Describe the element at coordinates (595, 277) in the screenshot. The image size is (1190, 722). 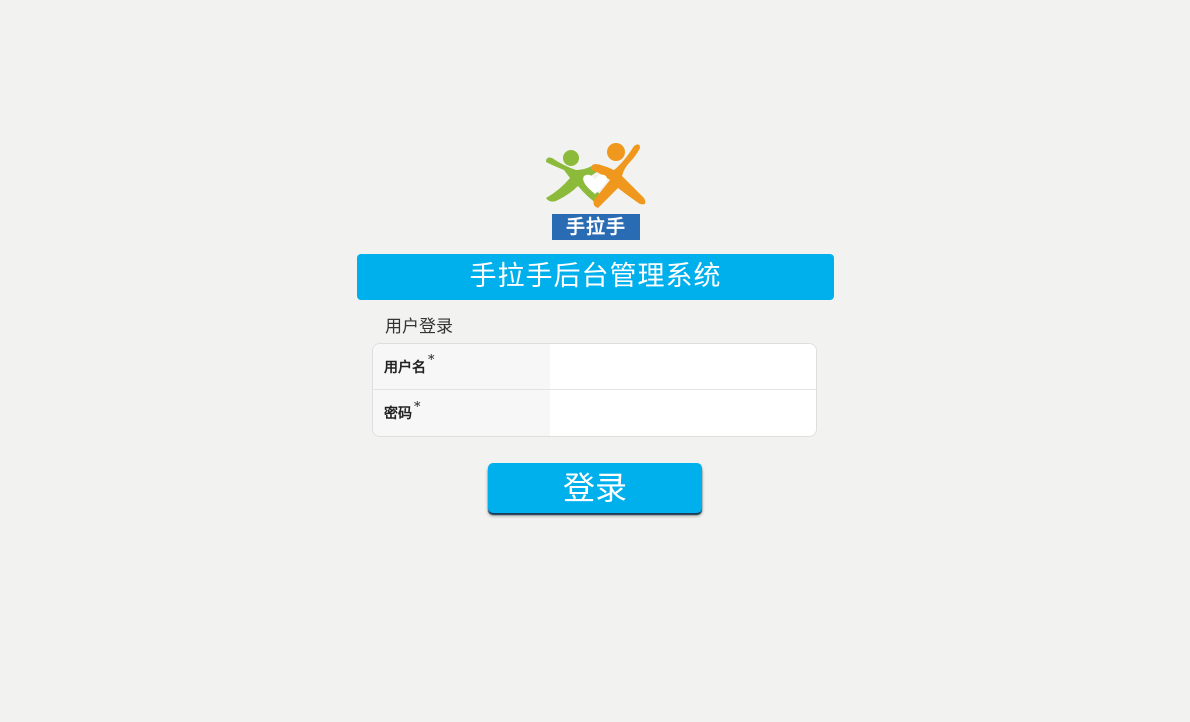
I see `page-title: 手拉手后台管理系统` at that location.